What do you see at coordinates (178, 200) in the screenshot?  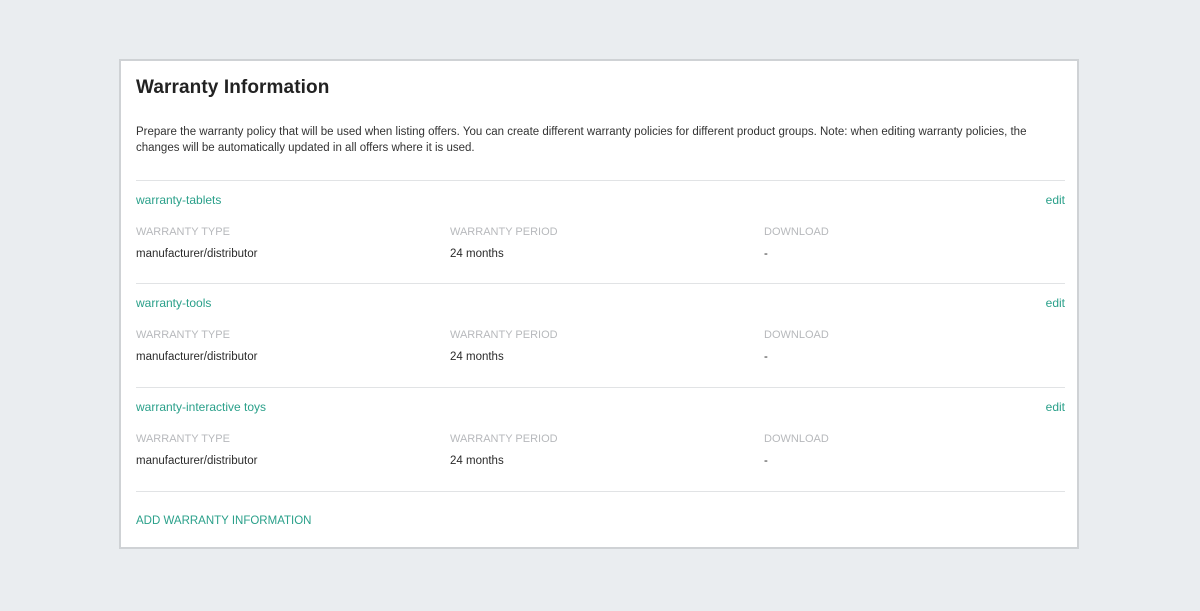 I see `warranty-name: warranty-tablets` at bounding box center [178, 200].